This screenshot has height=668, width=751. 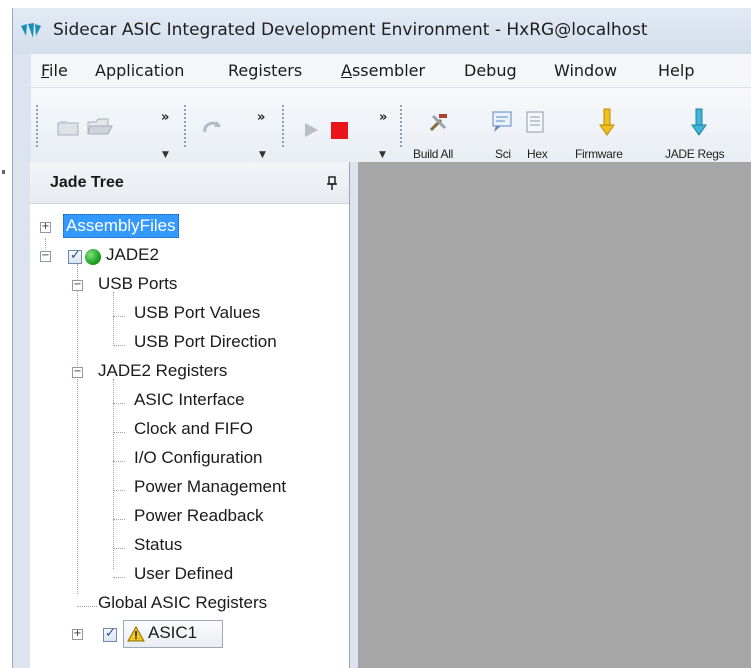 What do you see at coordinates (502, 121) in the screenshot?
I see `sci-icon` at bounding box center [502, 121].